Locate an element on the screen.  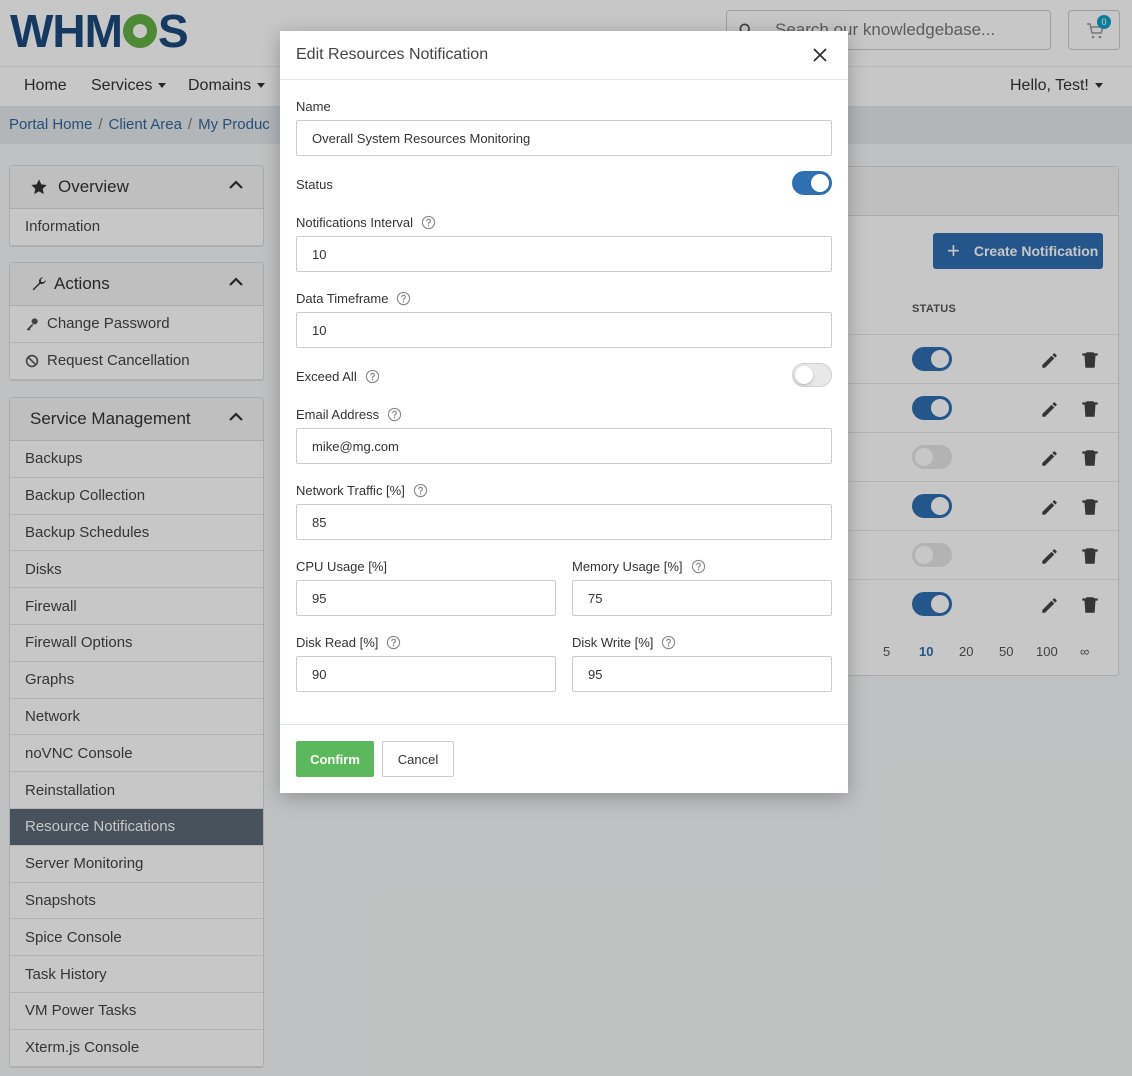
notifications-interval-input: 10 is located at coordinates (564, 254).